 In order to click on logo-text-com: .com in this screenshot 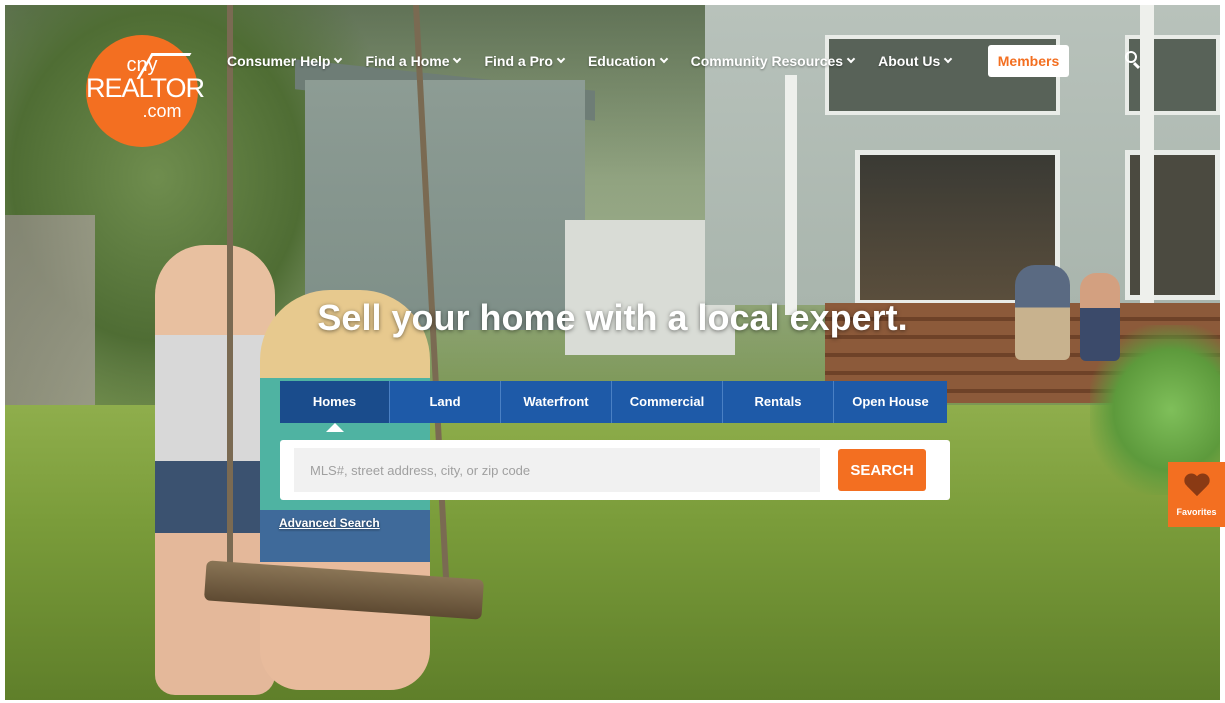, I will do `click(162, 111)`.